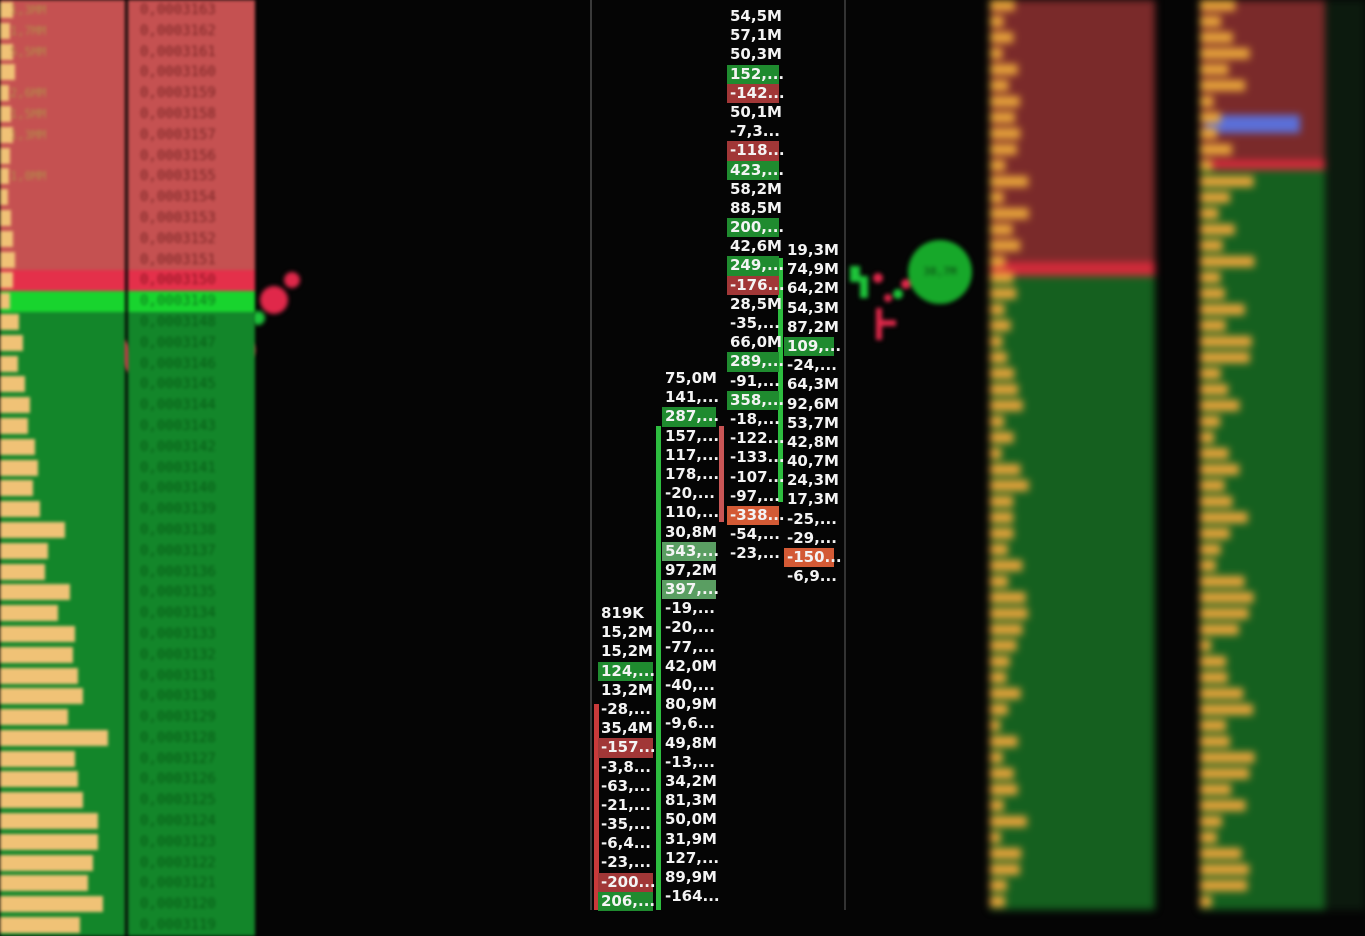 The height and width of the screenshot is (936, 1365). What do you see at coordinates (191, 801) in the screenshot?
I see `price-level: 0,0003125` at bounding box center [191, 801].